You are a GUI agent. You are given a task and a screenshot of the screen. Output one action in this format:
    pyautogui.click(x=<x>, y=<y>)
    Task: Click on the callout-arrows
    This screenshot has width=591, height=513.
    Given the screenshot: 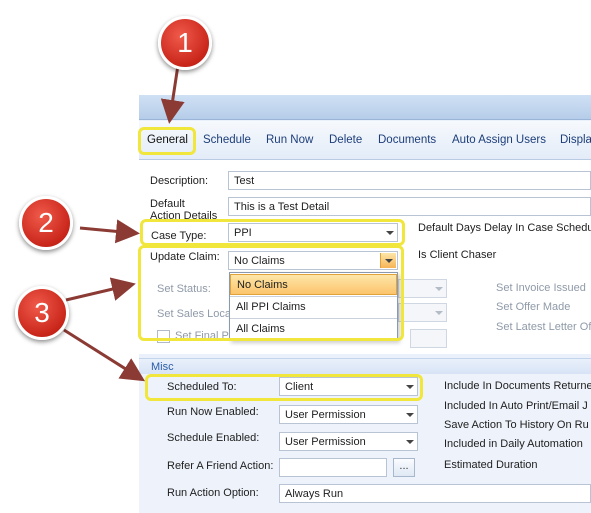 What is the action you would take?
    pyautogui.click(x=124, y=223)
    